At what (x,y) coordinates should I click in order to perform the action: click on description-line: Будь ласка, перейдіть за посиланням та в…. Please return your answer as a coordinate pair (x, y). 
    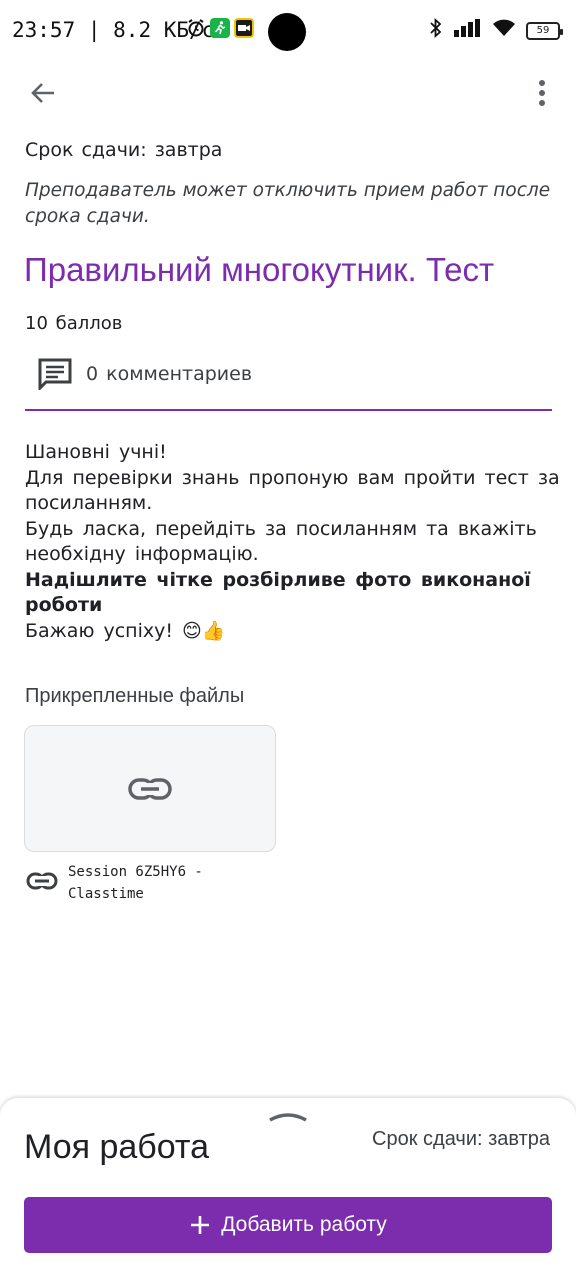
    Looking at the image, I should click on (281, 541).